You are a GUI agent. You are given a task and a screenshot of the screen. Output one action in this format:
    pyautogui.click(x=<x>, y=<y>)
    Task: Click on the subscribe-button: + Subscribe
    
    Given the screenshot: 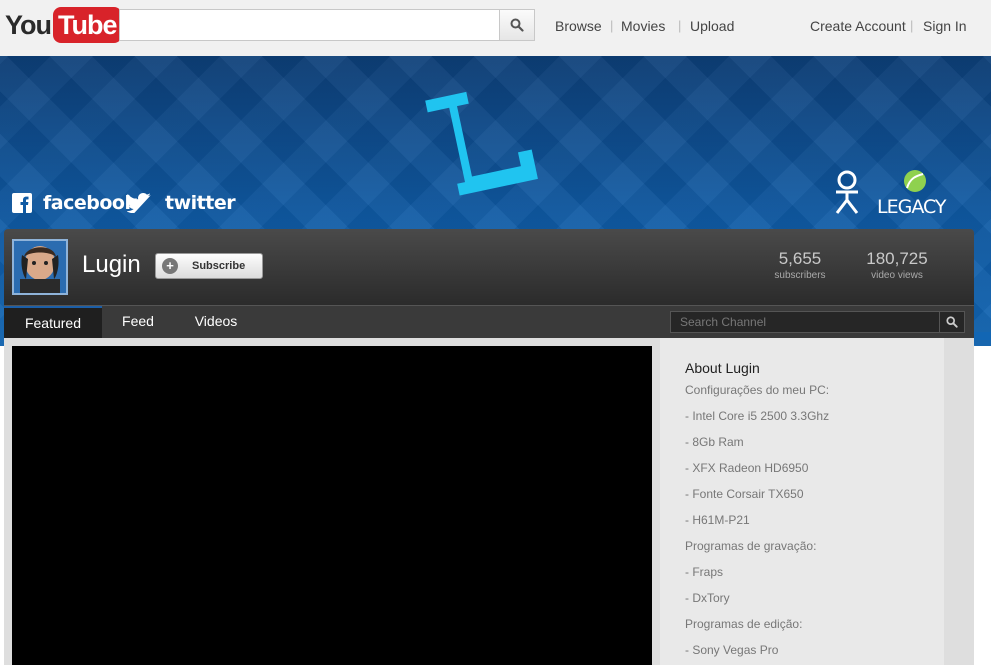 What is the action you would take?
    pyautogui.click(x=209, y=266)
    